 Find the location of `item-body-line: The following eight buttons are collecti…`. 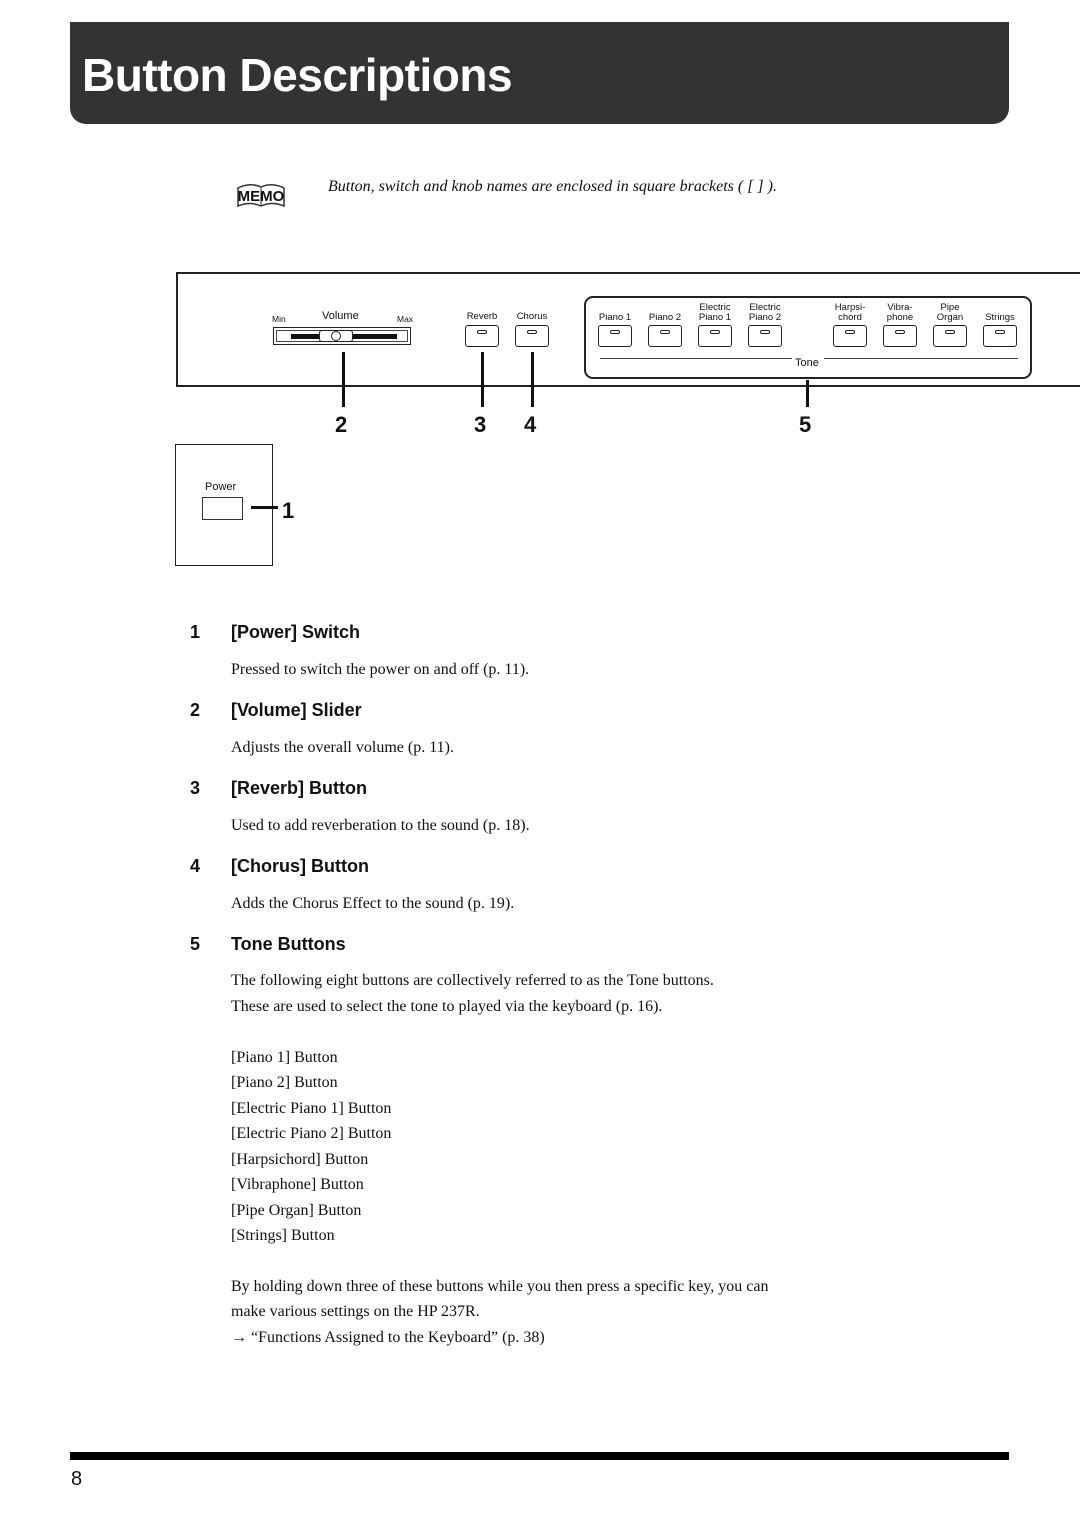

item-body-line: The following eight buttons are collecti… is located at coordinates (472, 980).